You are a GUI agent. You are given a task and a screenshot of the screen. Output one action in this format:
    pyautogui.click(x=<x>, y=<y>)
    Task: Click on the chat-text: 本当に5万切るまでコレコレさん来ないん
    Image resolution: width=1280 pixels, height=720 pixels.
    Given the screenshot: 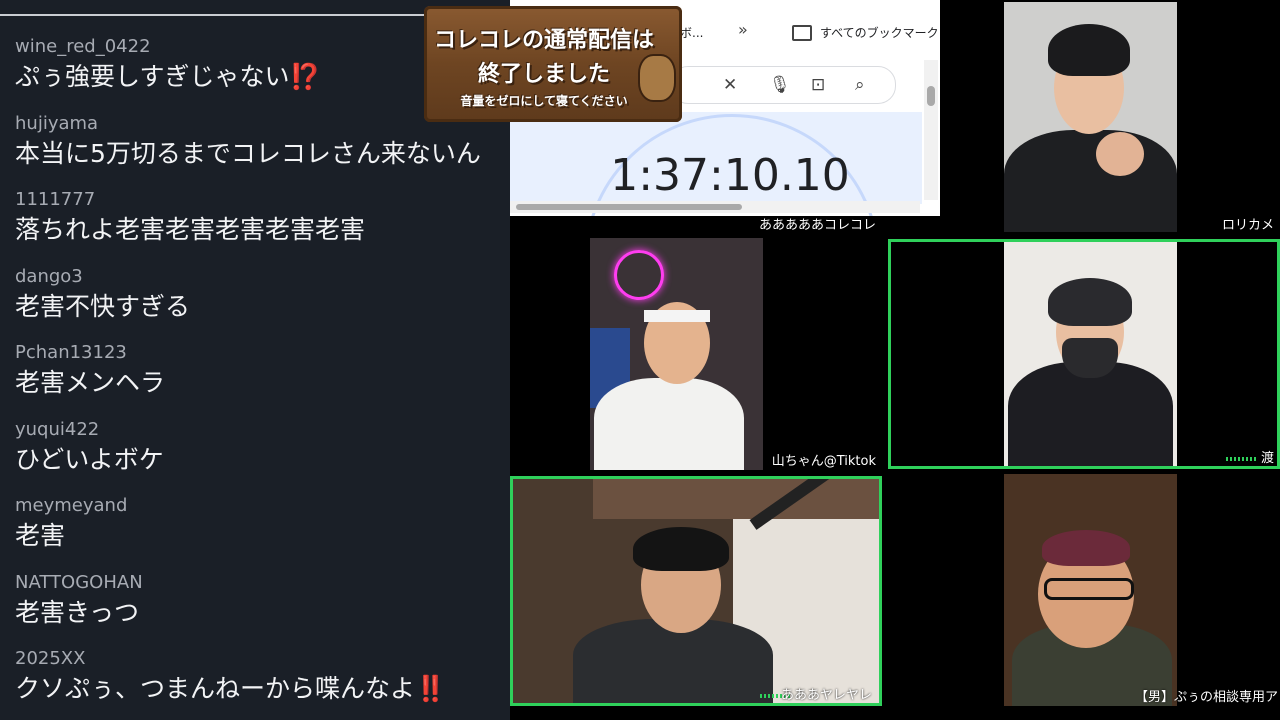 What is the action you would take?
    pyautogui.click(x=248, y=153)
    